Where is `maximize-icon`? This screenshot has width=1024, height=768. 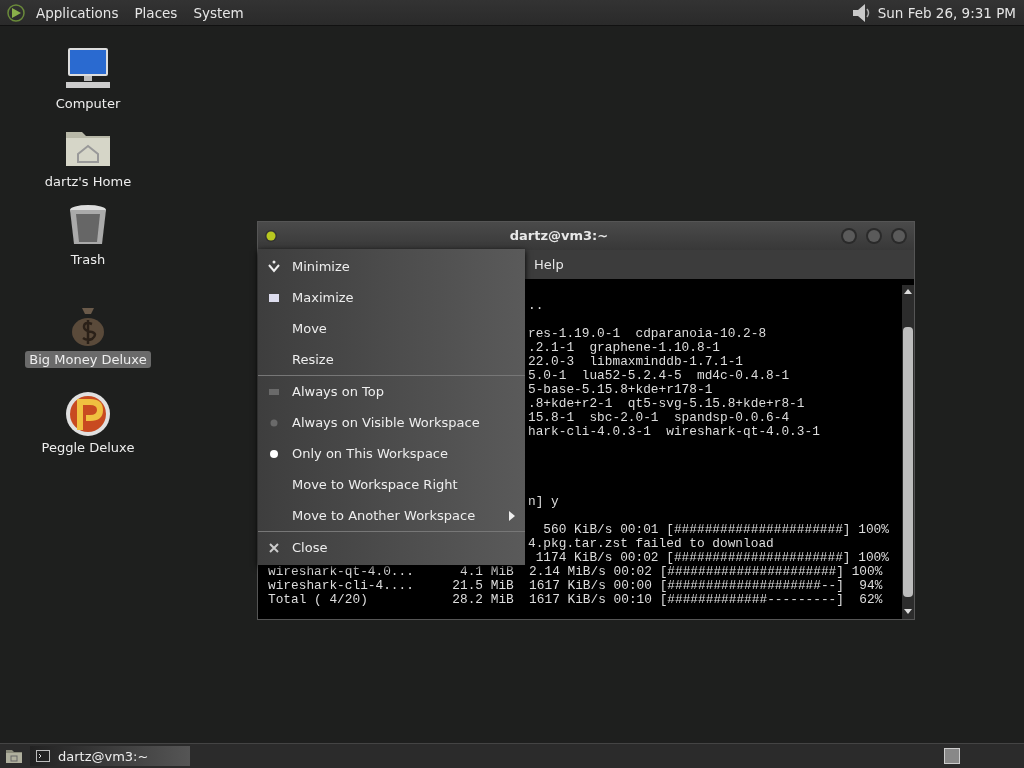 maximize-icon is located at coordinates (274, 297).